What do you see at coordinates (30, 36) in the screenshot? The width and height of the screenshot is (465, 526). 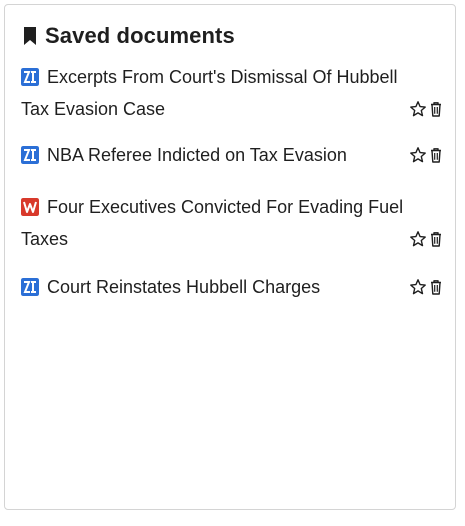 I see `bookmark-icon` at bounding box center [30, 36].